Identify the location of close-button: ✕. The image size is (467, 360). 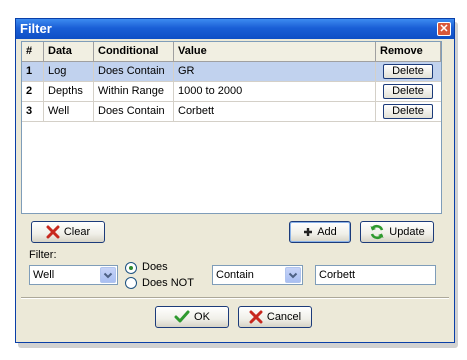
(444, 29).